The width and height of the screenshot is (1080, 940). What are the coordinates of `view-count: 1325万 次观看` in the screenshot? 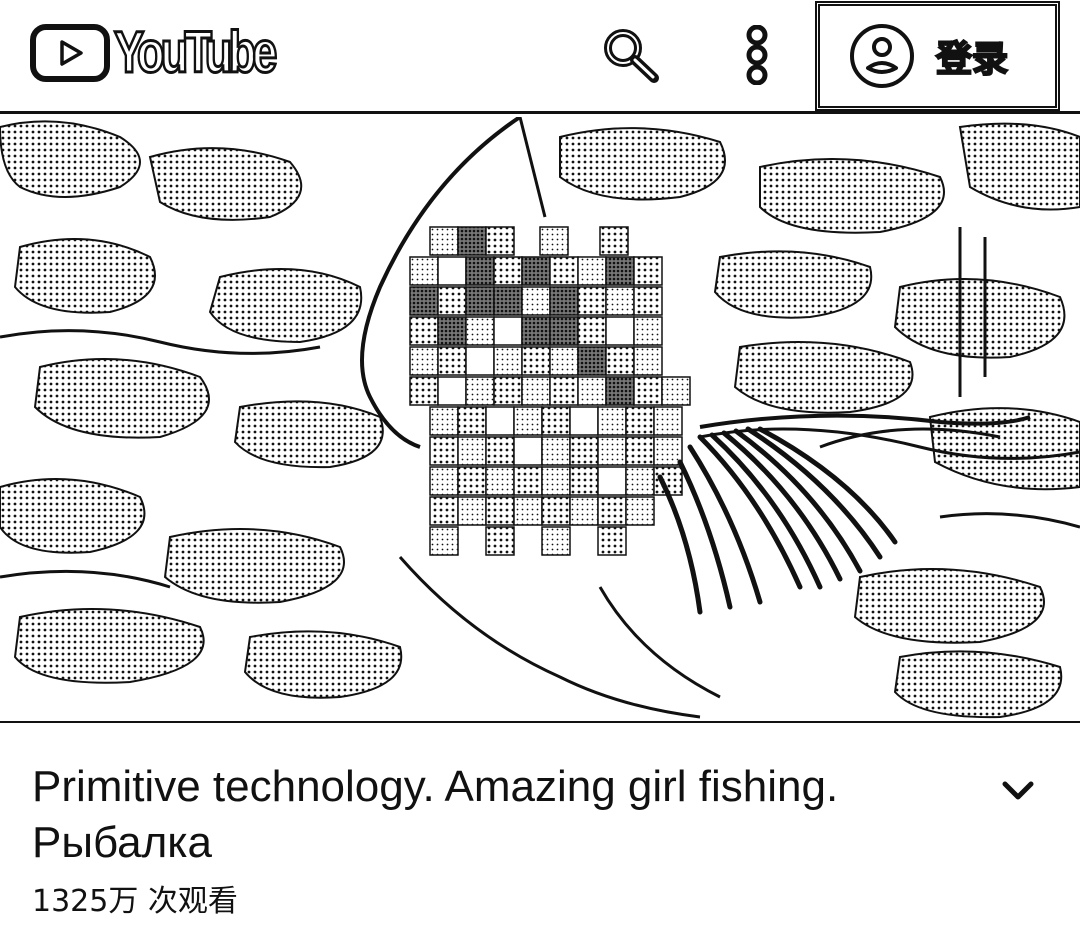 It's located at (135, 901).